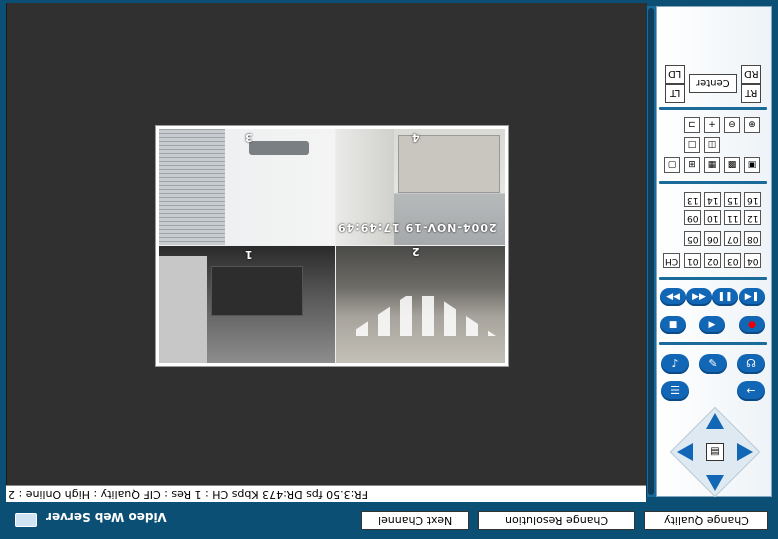  Describe the element at coordinates (279, 148) in the screenshot. I see `ceiling-fixture` at that location.